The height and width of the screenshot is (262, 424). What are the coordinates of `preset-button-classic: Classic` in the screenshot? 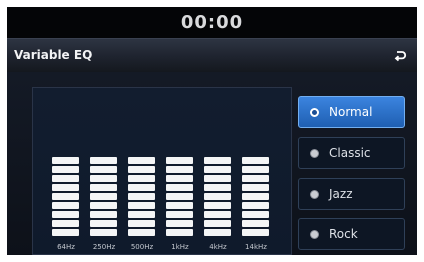 It's located at (351, 153).